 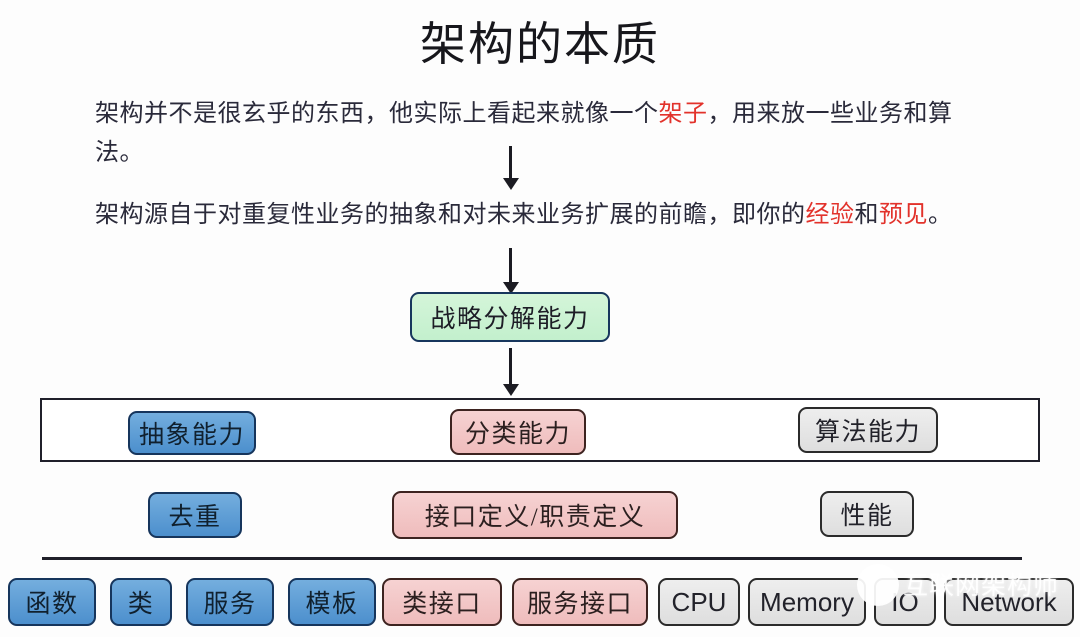 I want to click on page-title: 架构的本质, so click(x=540, y=44).